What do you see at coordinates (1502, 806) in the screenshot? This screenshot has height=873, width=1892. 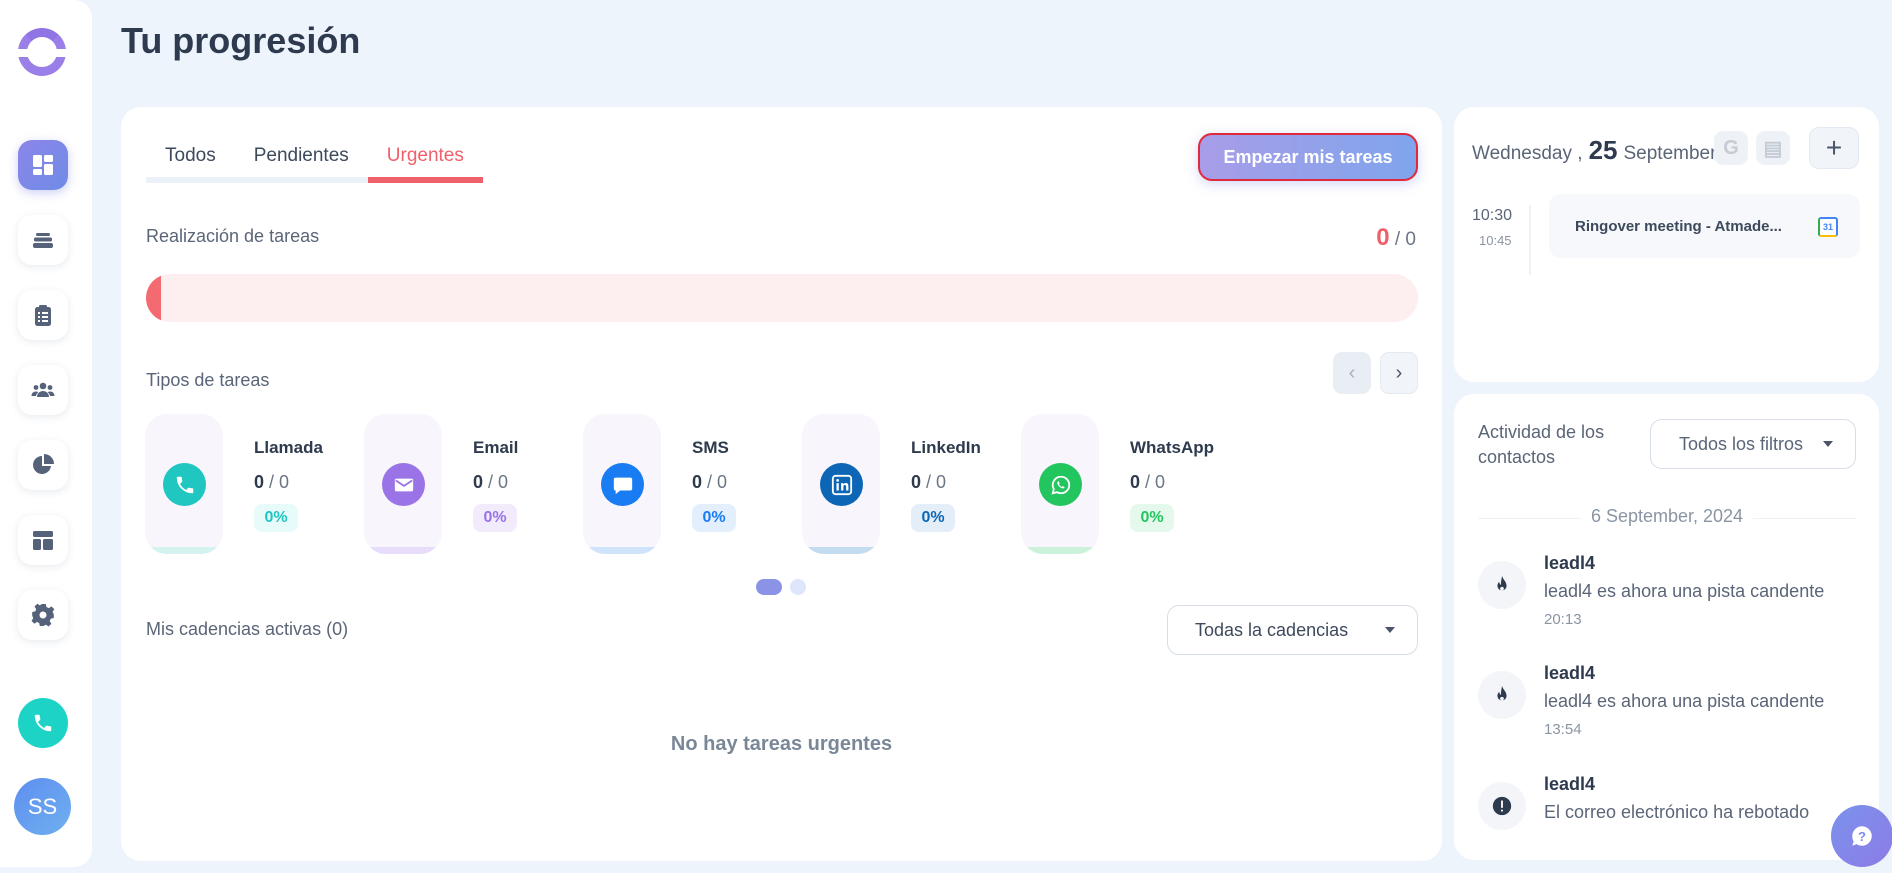 I see `alert-icon` at bounding box center [1502, 806].